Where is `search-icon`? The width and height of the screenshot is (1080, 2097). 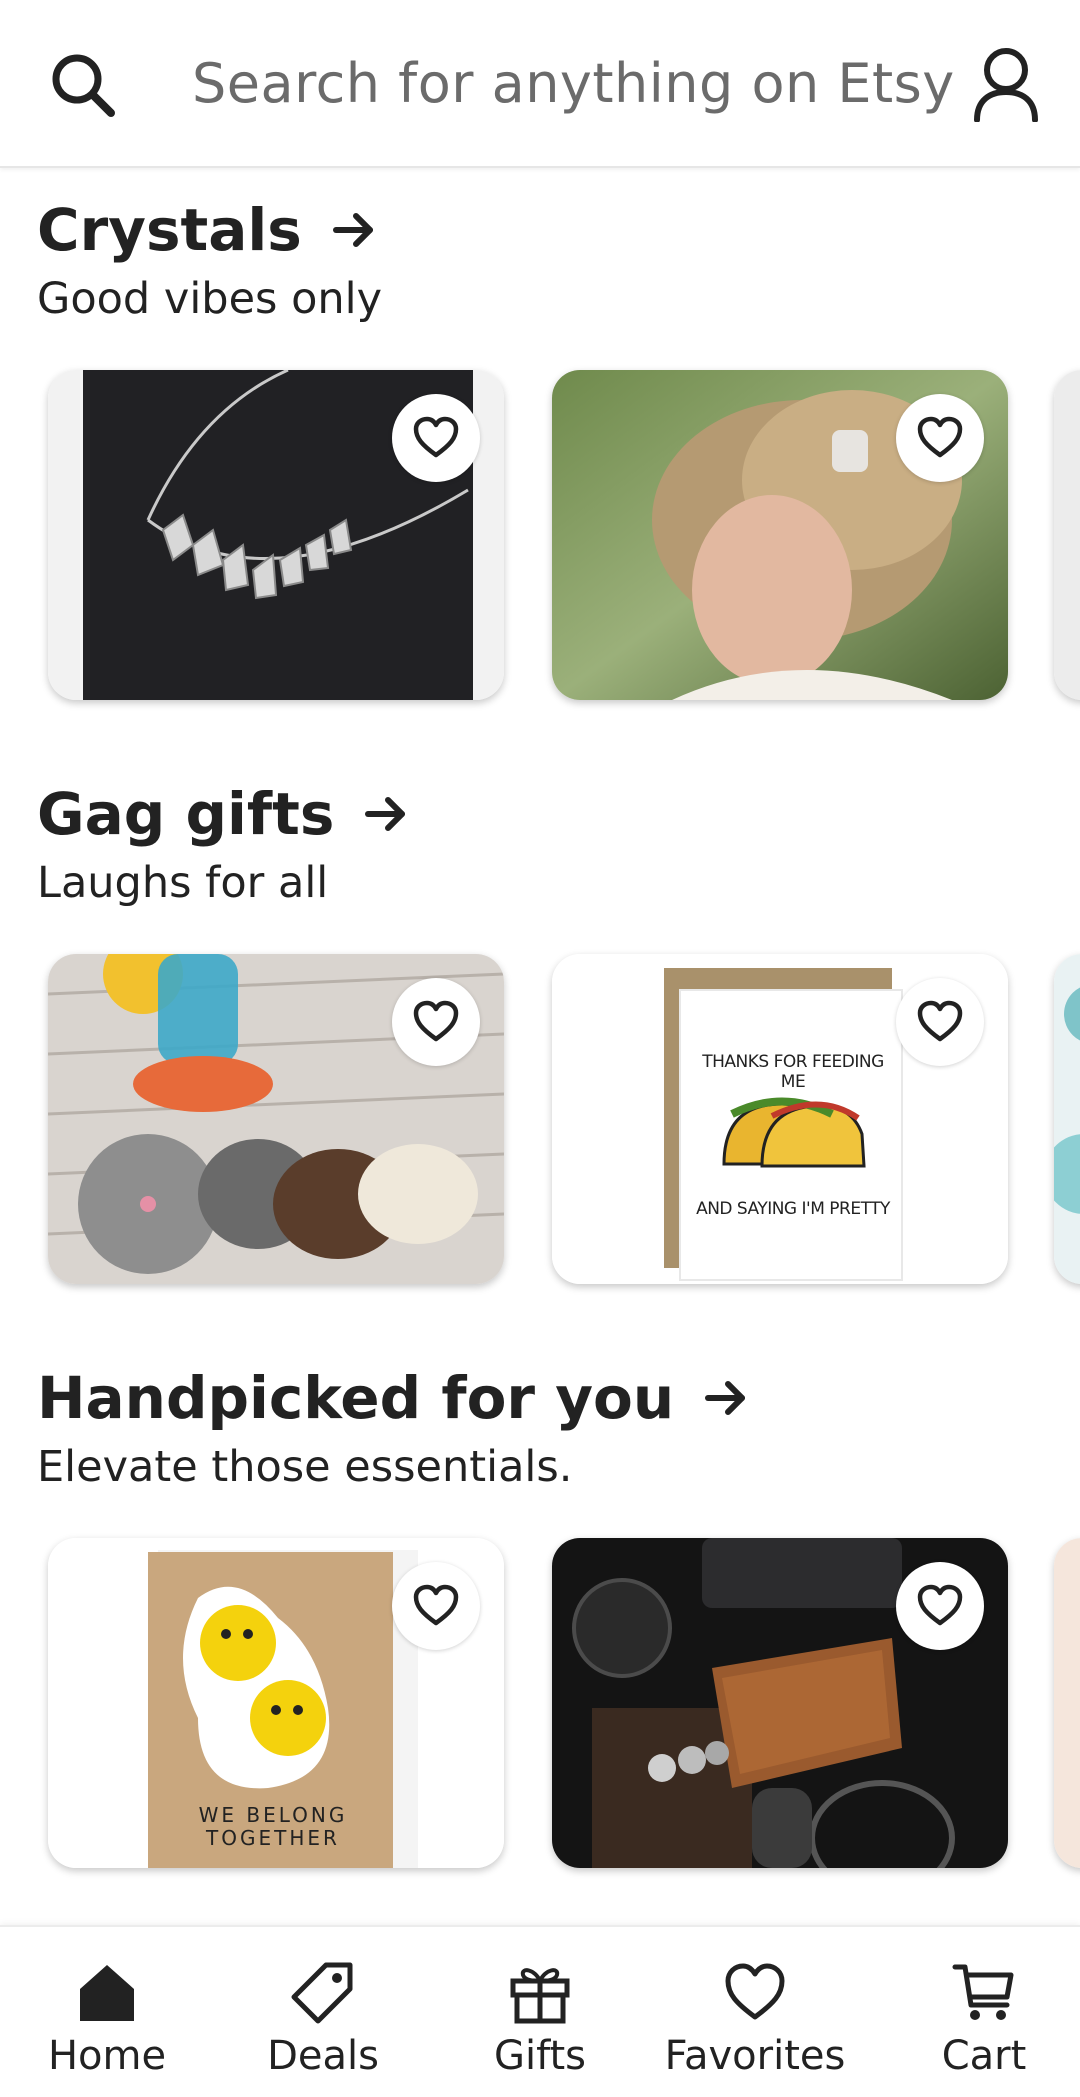 search-icon is located at coordinates (83, 85).